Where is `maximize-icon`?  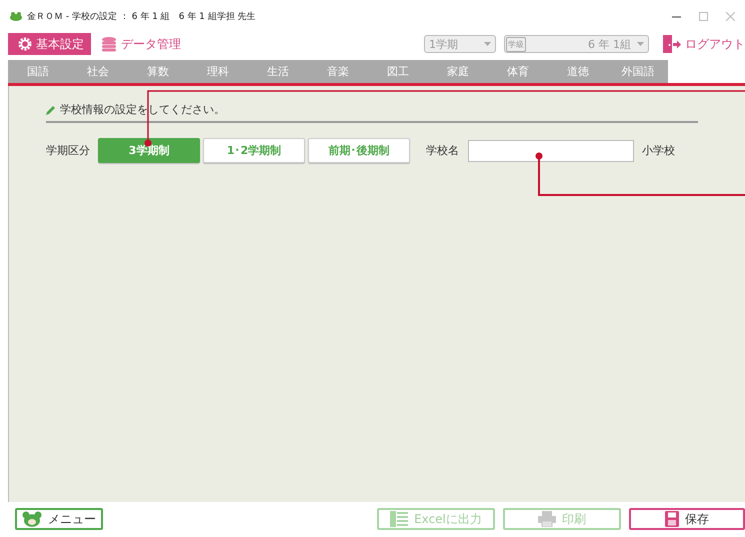
maximize-icon is located at coordinates (703, 16).